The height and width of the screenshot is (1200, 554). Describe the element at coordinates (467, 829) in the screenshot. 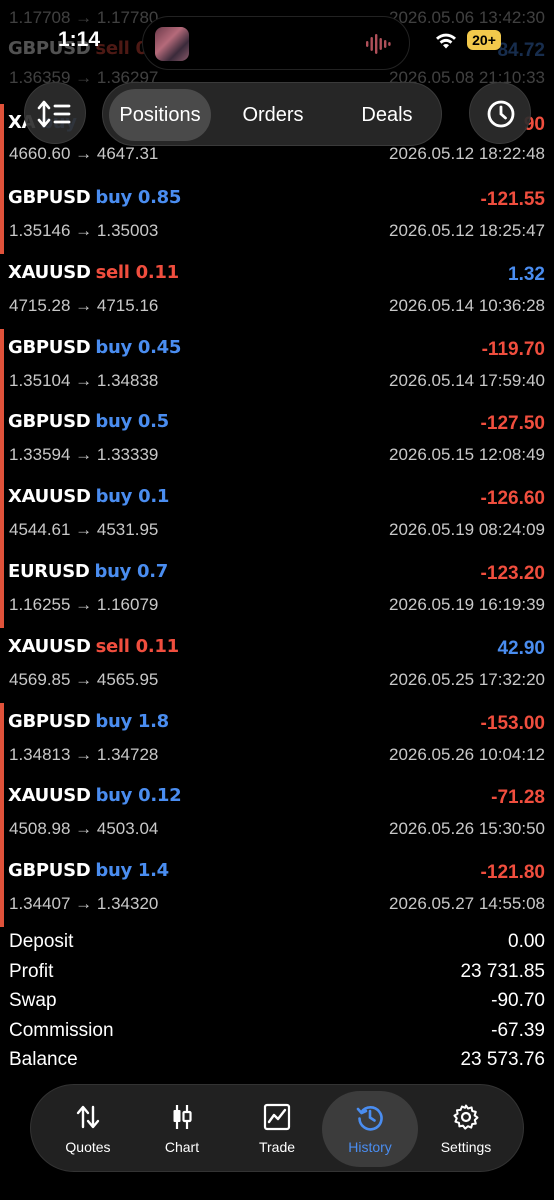

I see `deal-time: 2026.05.26 15:30:50` at that location.